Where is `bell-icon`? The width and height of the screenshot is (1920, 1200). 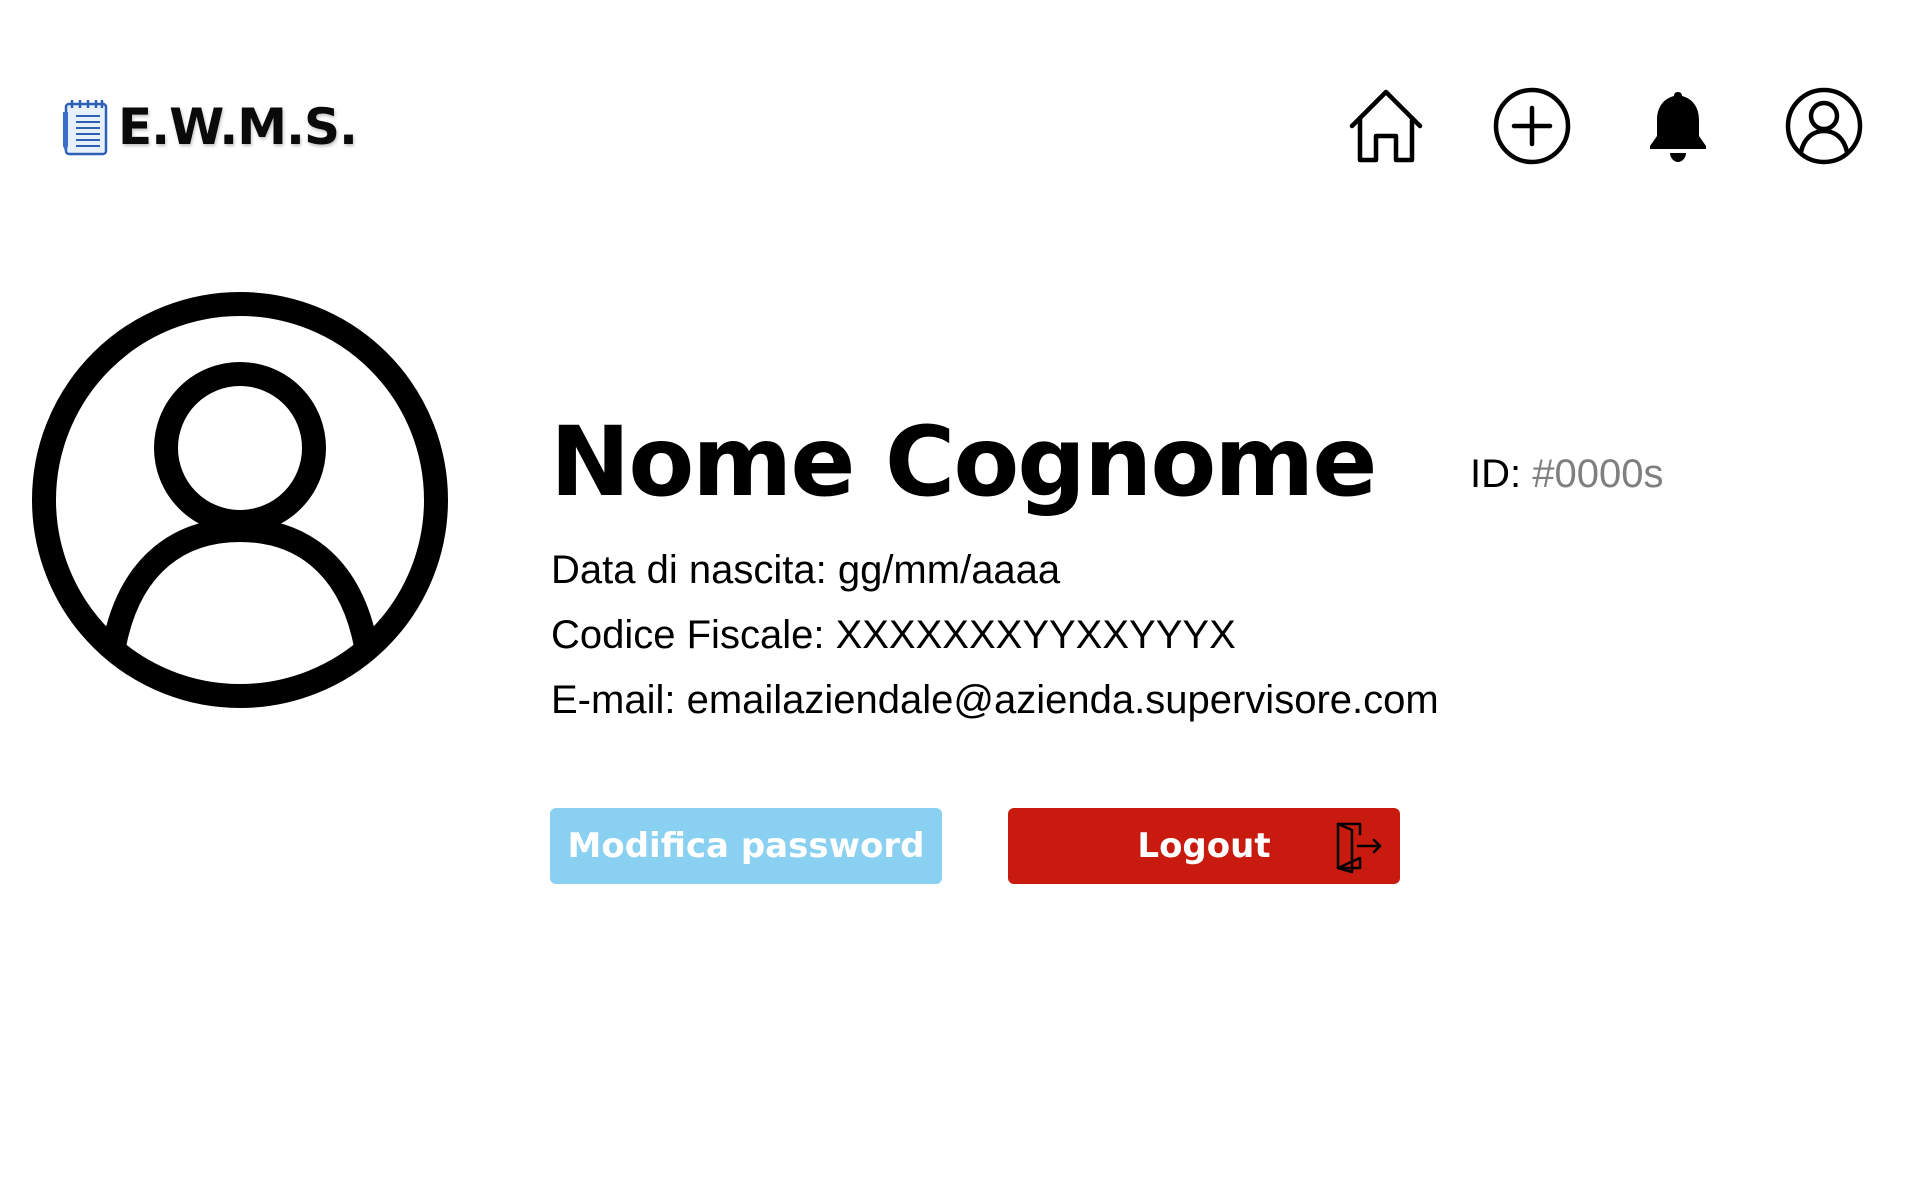
bell-icon is located at coordinates (1678, 127).